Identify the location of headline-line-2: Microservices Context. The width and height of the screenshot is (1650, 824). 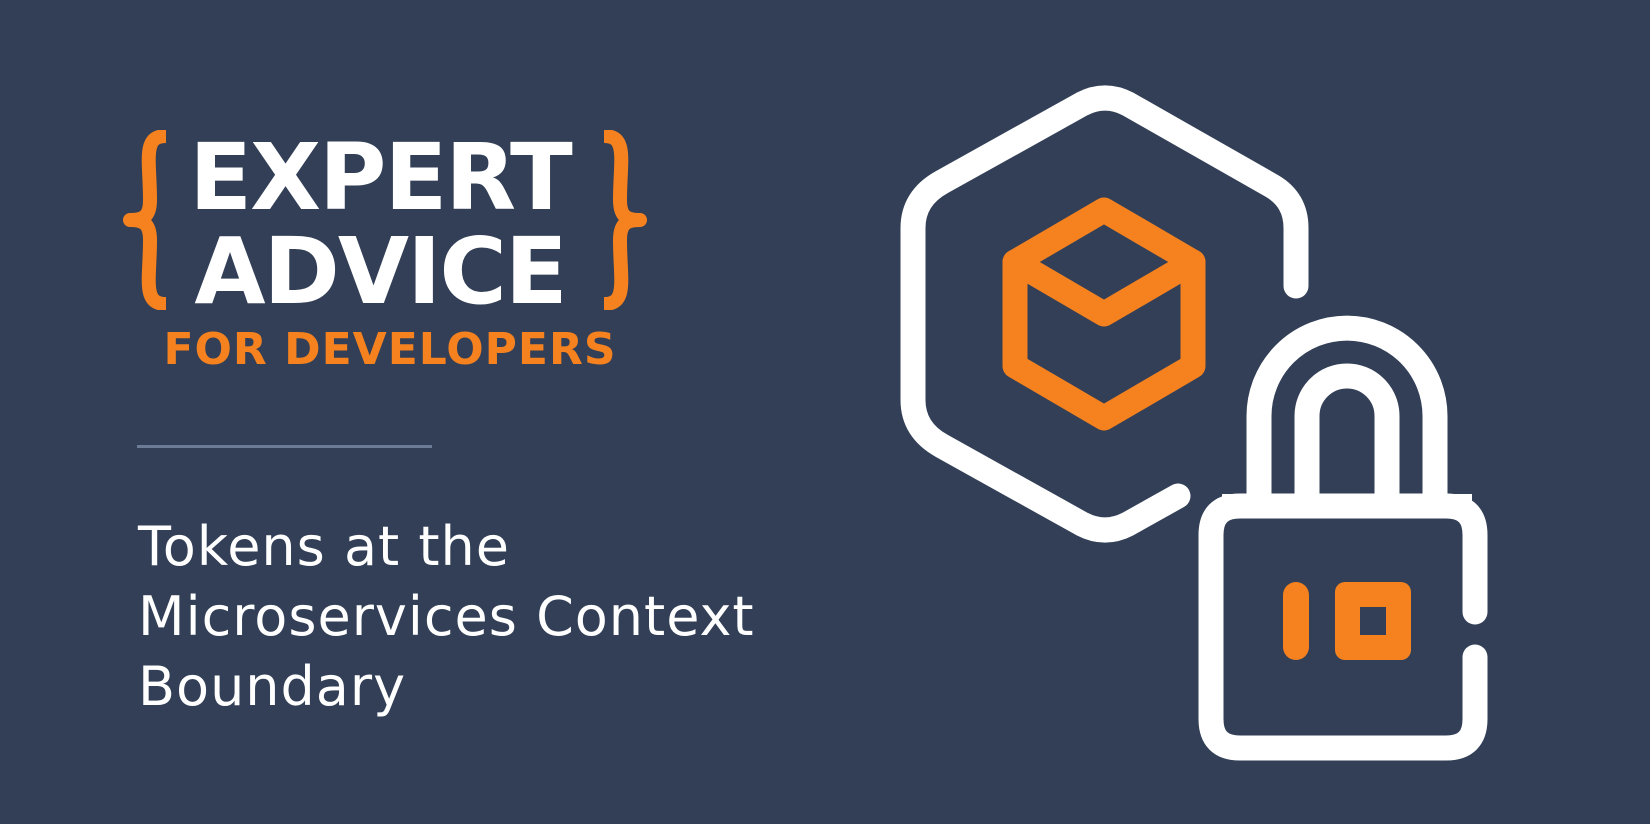
(446, 616).